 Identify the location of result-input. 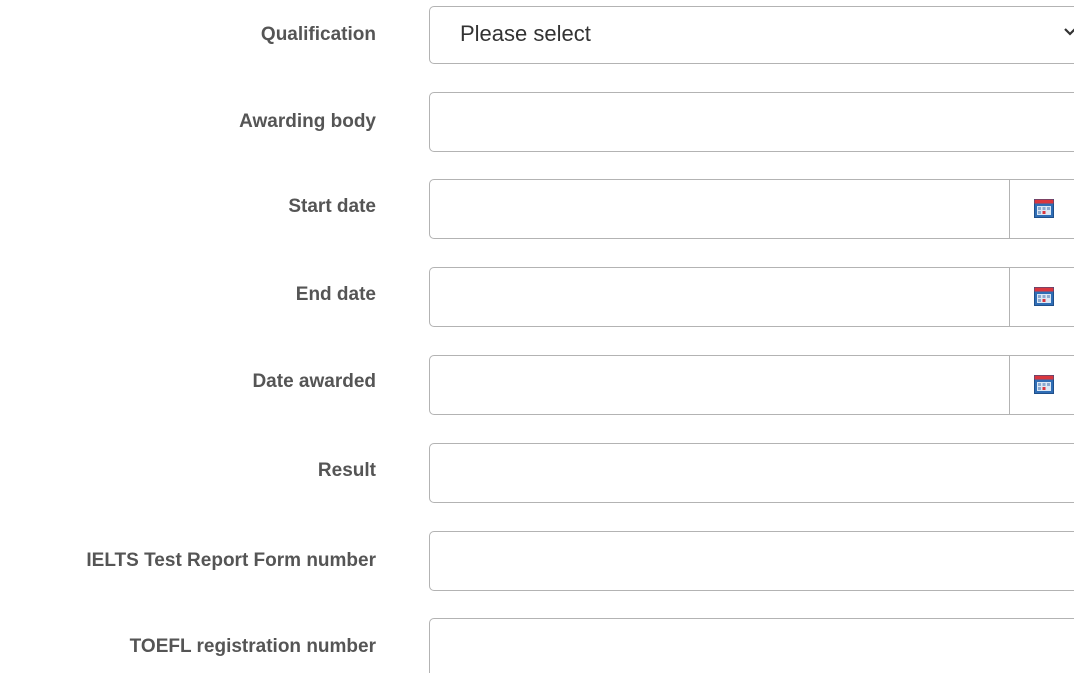
(752, 473).